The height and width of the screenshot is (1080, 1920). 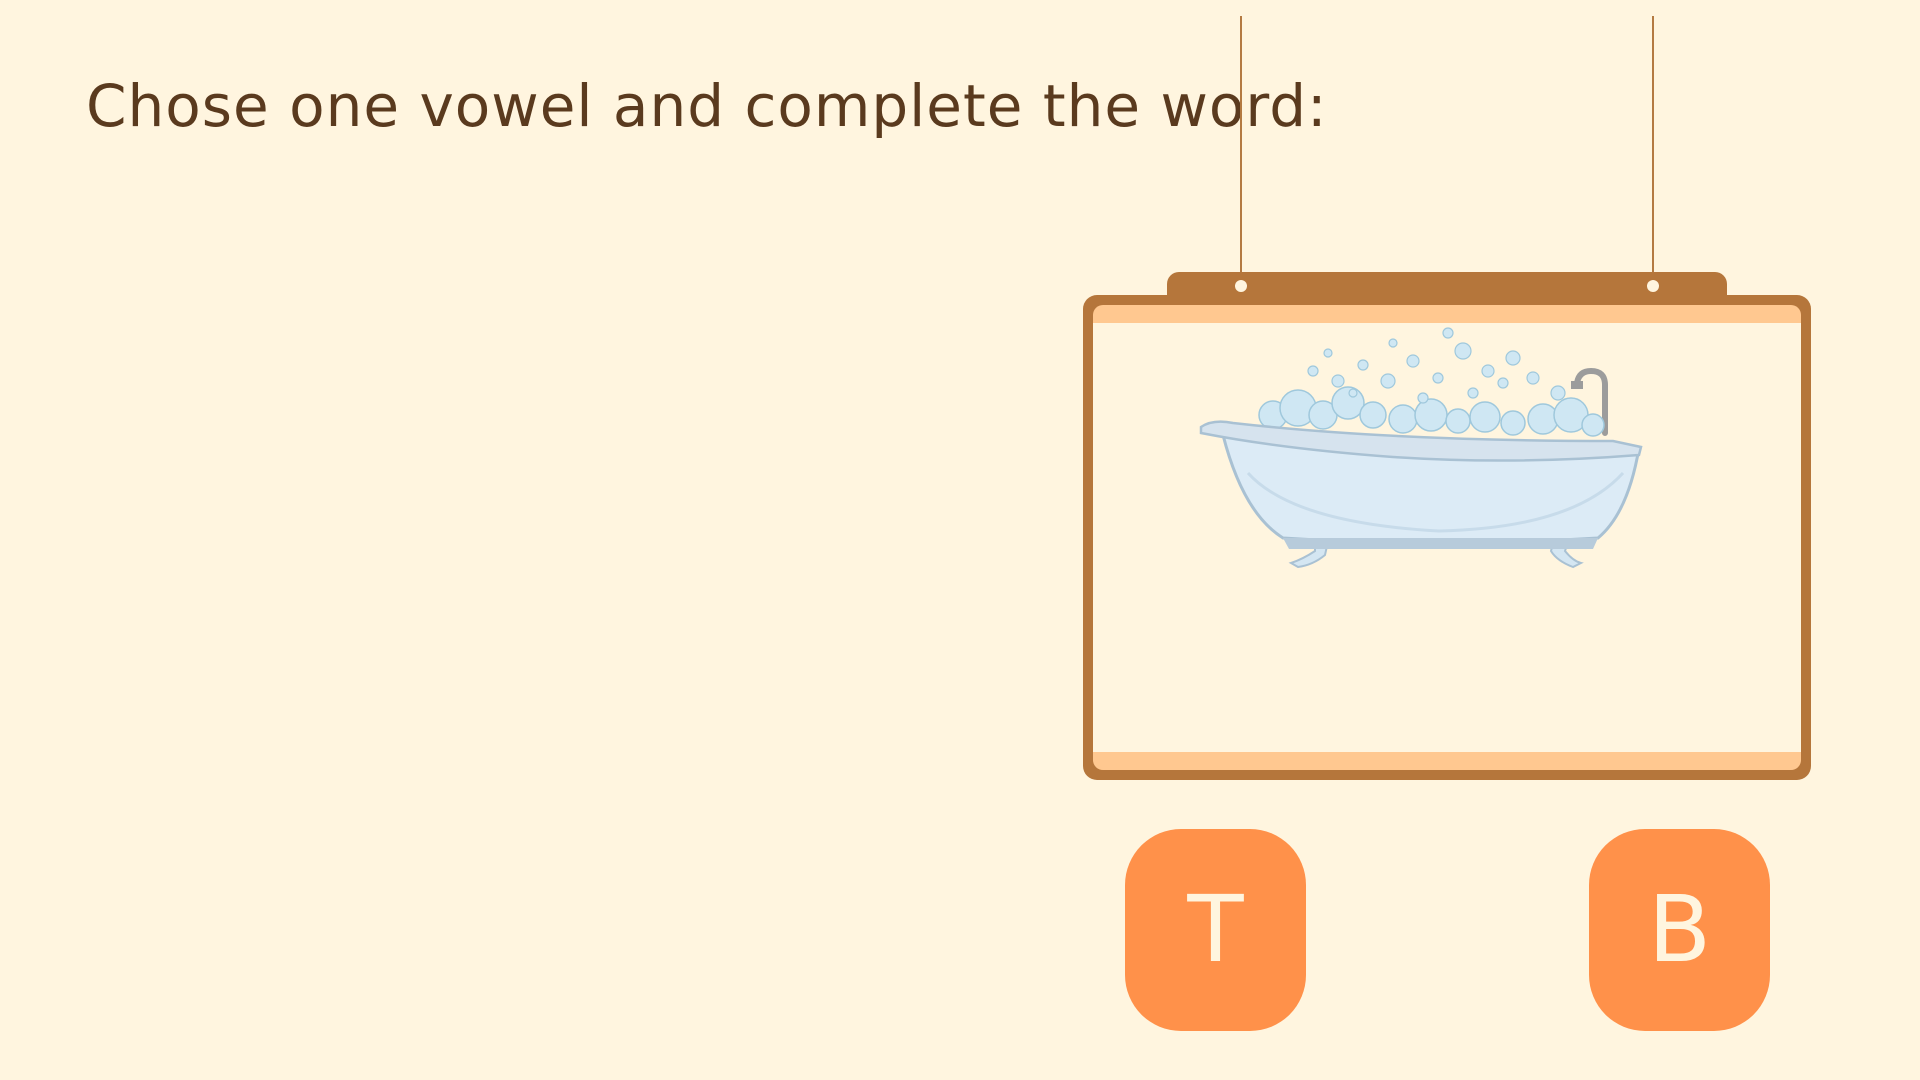 What do you see at coordinates (1241, 286) in the screenshot?
I see `nail-left` at bounding box center [1241, 286].